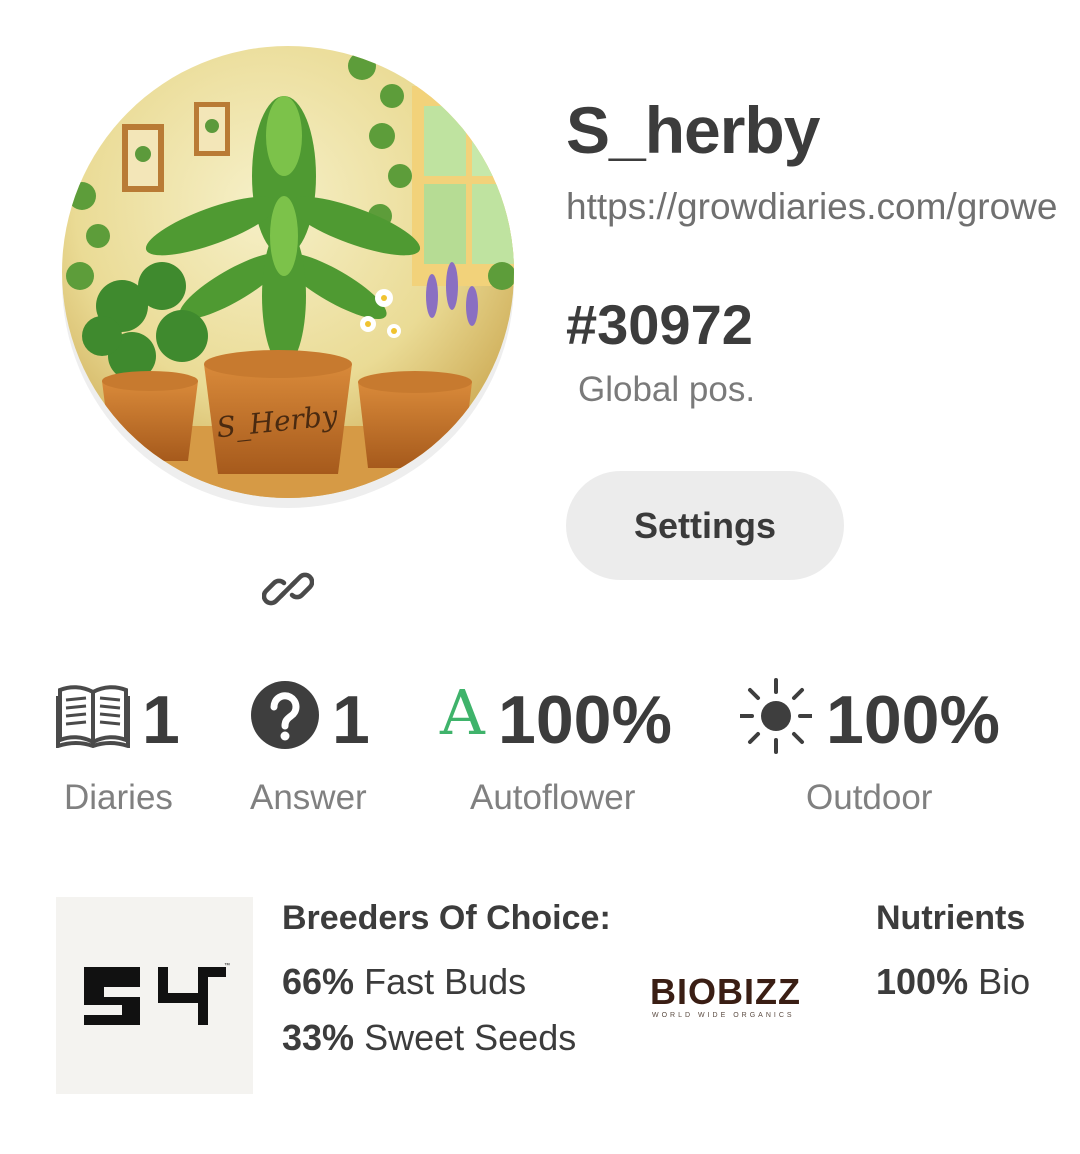 The image size is (1080, 1154). I want to click on svg-text: ™, so click(227, 965).